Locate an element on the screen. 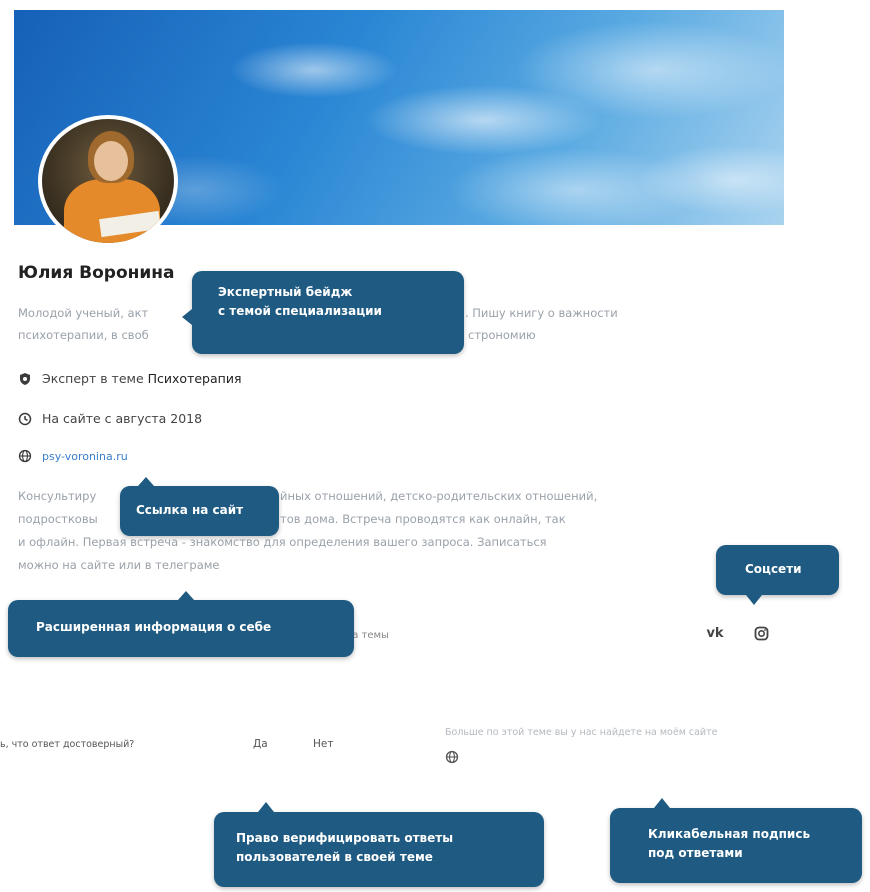  expert-badge-topic: Психотерапия is located at coordinates (195, 378).